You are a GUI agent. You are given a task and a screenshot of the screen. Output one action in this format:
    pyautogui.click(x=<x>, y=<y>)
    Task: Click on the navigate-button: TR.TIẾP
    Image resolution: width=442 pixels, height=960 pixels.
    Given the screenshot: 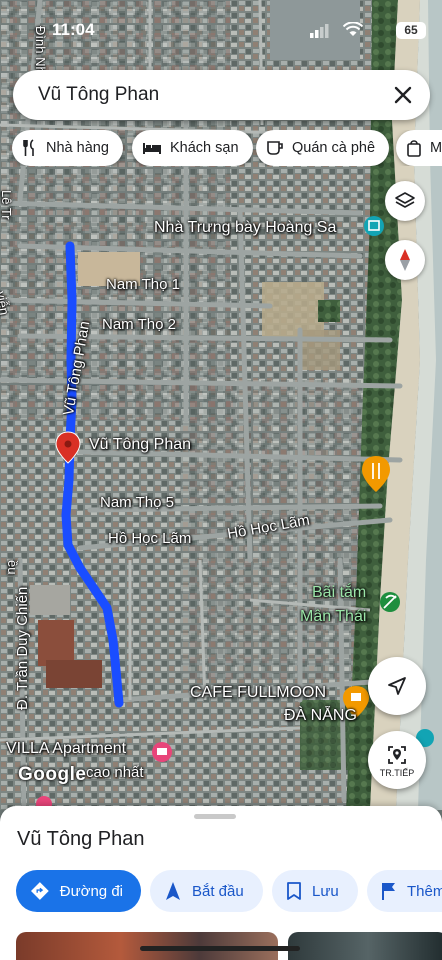 What is the action you would take?
    pyautogui.click(x=397, y=760)
    